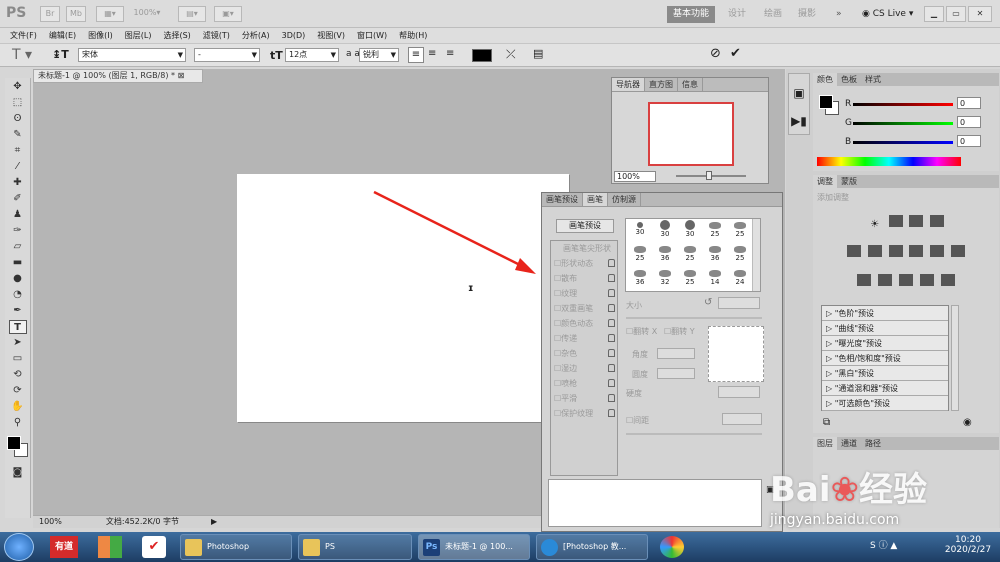 The height and width of the screenshot is (562, 1000). Describe the element at coordinates (60, 54) in the screenshot. I see `text-orientation-icon: ↨T` at that location.